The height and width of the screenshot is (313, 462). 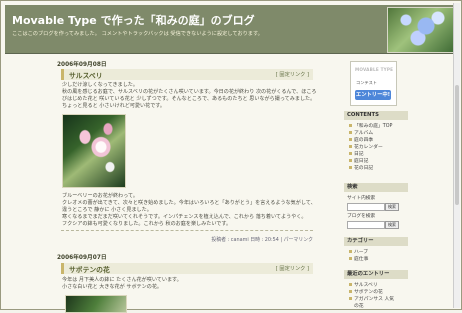 What do you see at coordinates (366, 284) in the screenshot?
I see `recent-entry-link: サルスベリ` at bounding box center [366, 284].